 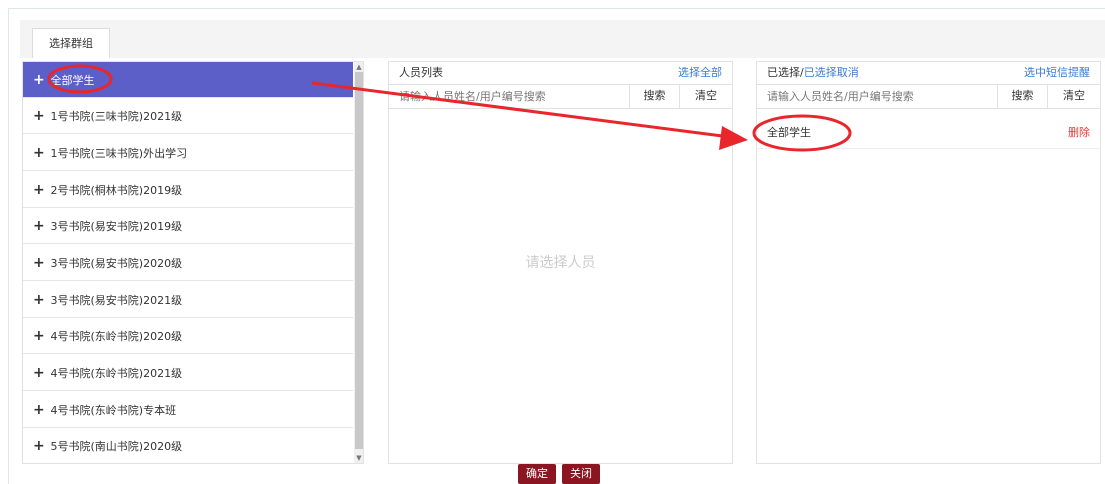 I want to click on group-item: + 3号书院(易安书院)2020级, so click(x=188, y=263).